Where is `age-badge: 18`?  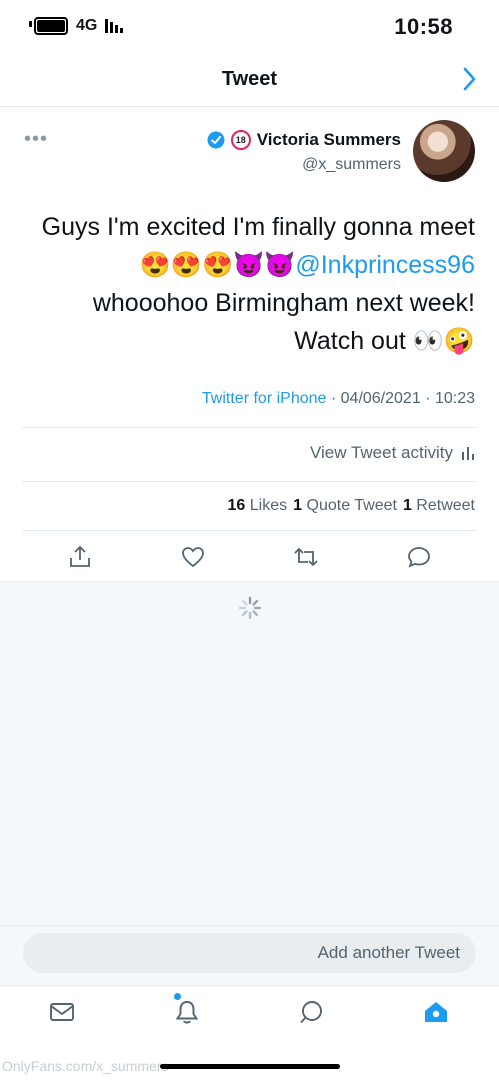
age-badge: 18 is located at coordinates (240, 140).